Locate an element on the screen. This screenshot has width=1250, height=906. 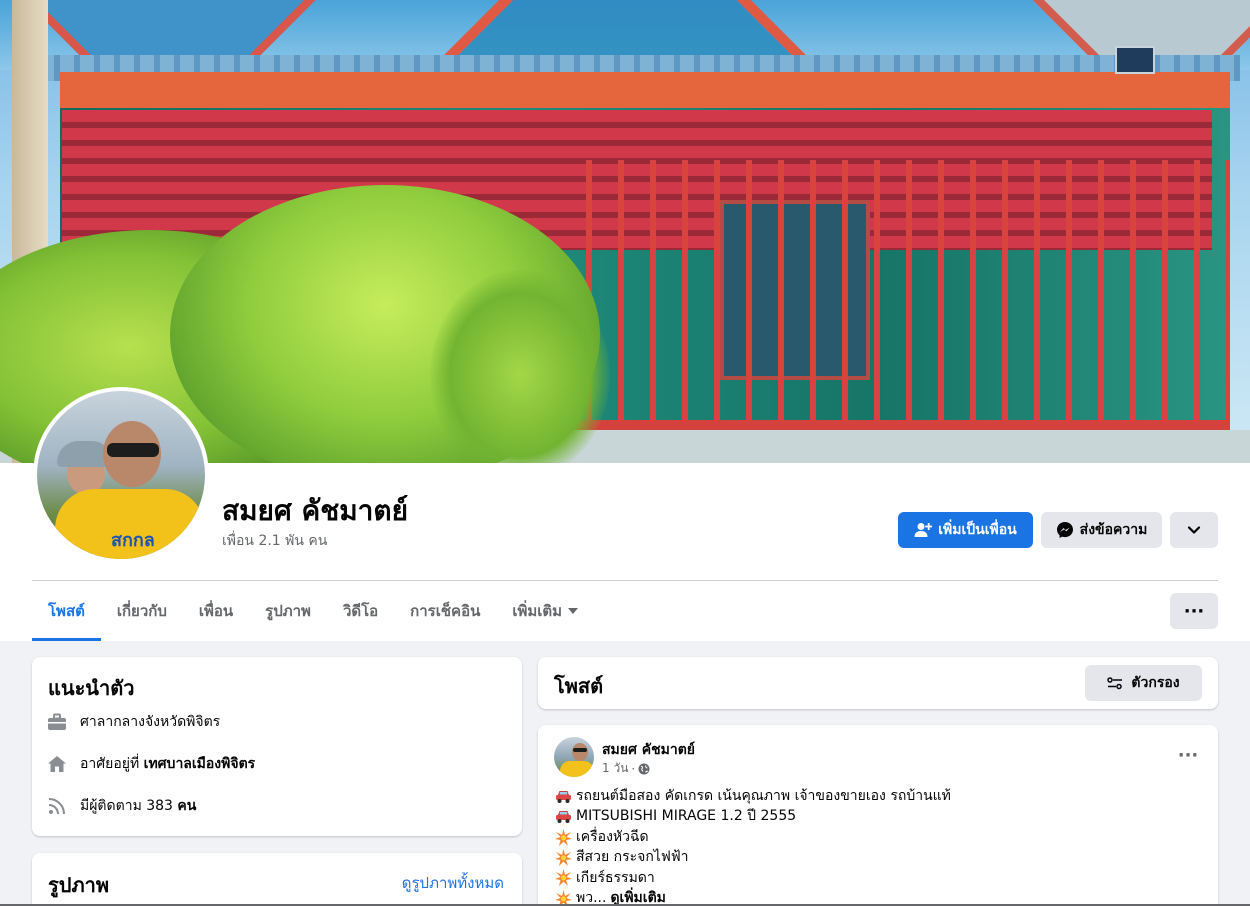
more-options-button: ··· is located at coordinates (1194, 611).